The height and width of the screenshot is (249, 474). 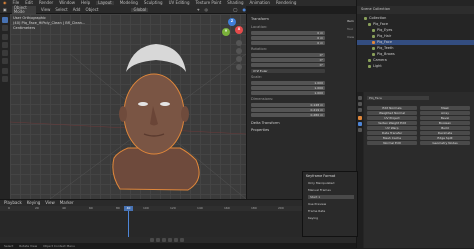 What do you see at coordinates (129, 3) in the screenshot?
I see `workspace-tab-modeling: Modeling` at bounding box center [129, 3].